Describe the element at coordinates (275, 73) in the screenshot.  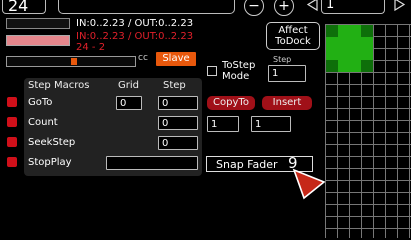
I see `step-field-right-value: 1` at that location.